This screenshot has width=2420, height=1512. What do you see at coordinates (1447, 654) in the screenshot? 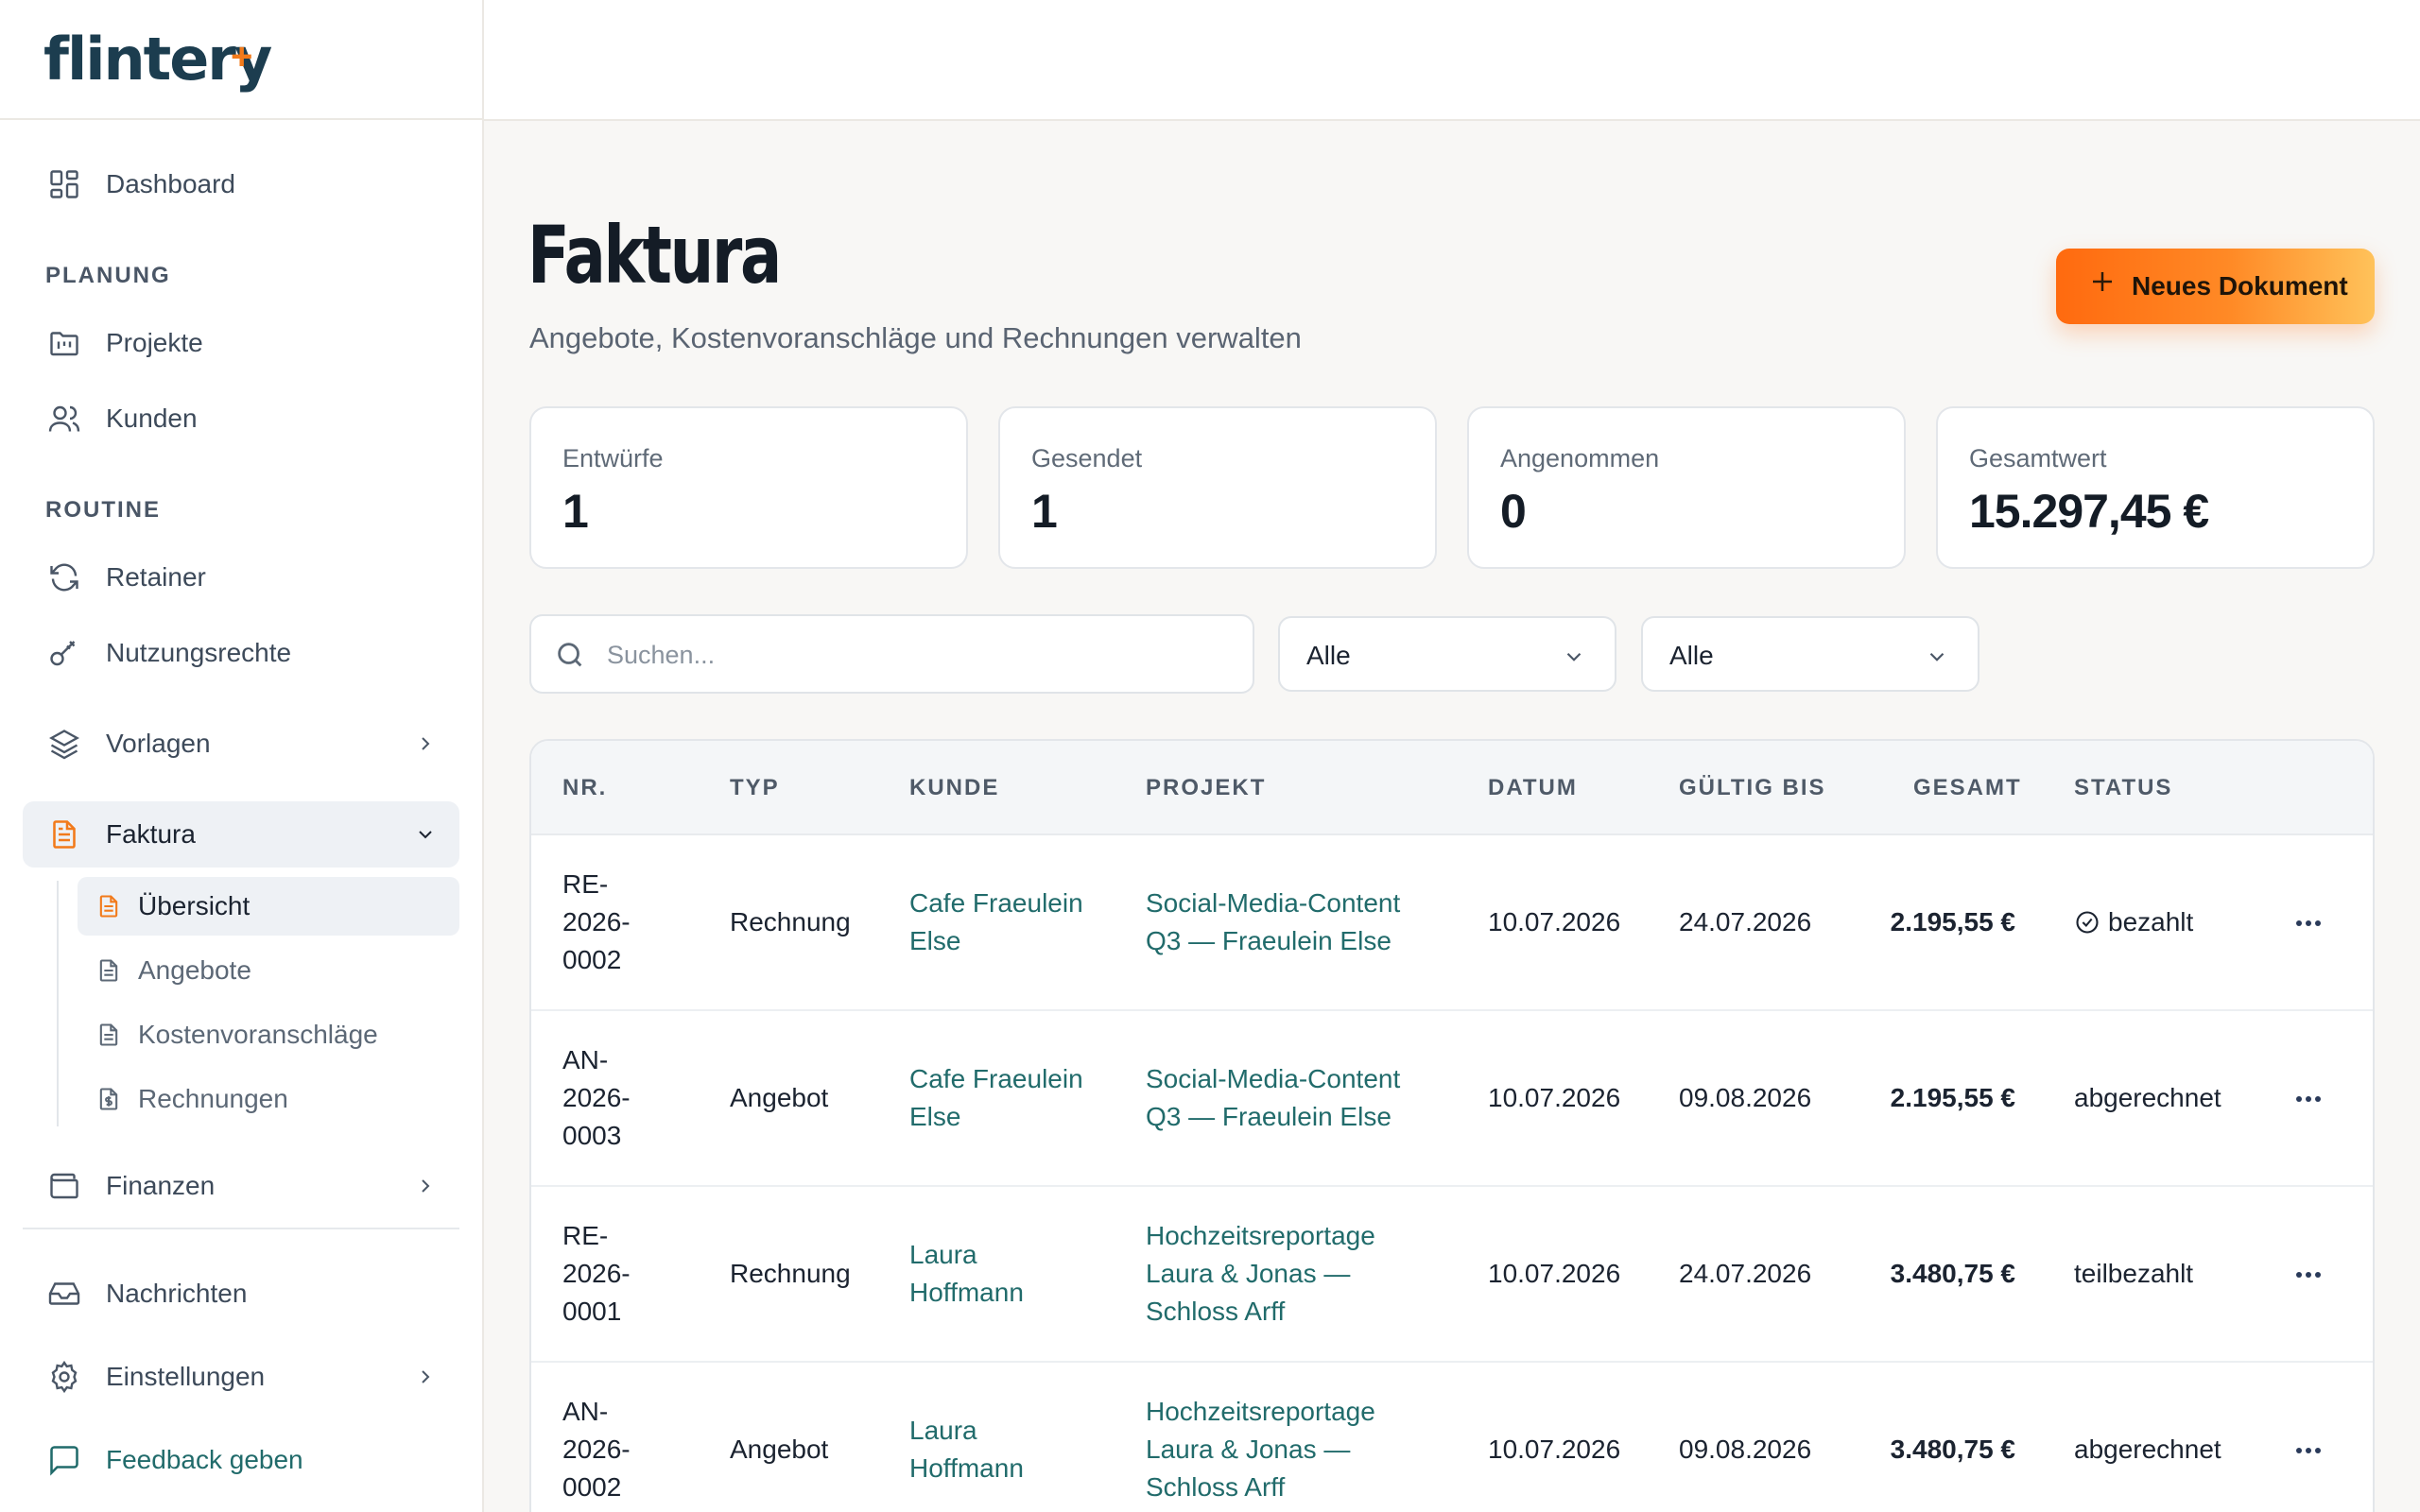
I see `type-filter-select: Alle` at bounding box center [1447, 654].